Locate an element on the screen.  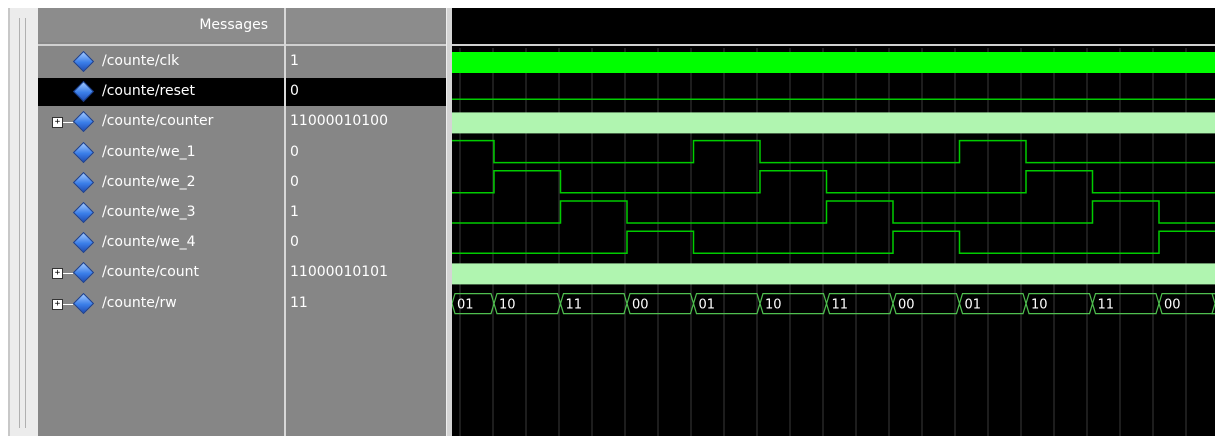
signal-name: /counte/reset is located at coordinates (149, 91).